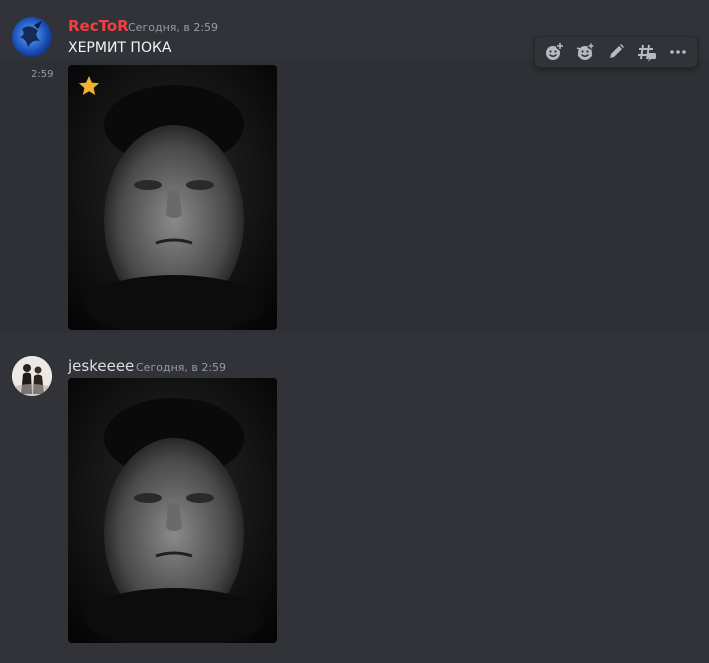 The width and height of the screenshot is (709, 663). What do you see at coordinates (585, 52) in the screenshot?
I see `super-reaction-icon` at bounding box center [585, 52].